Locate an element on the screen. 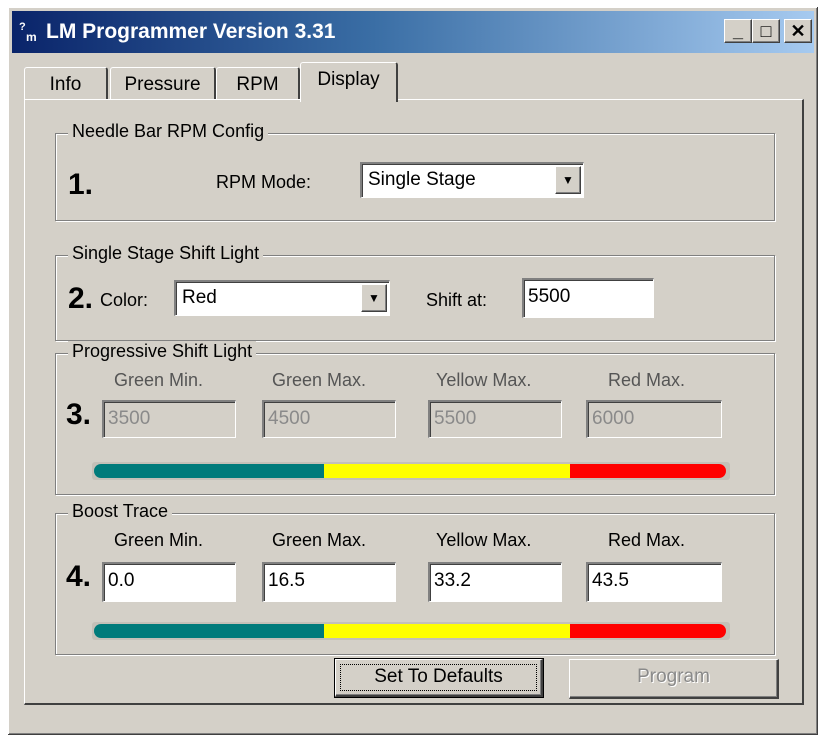  progressive-bar-red is located at coordinates (648, 471).